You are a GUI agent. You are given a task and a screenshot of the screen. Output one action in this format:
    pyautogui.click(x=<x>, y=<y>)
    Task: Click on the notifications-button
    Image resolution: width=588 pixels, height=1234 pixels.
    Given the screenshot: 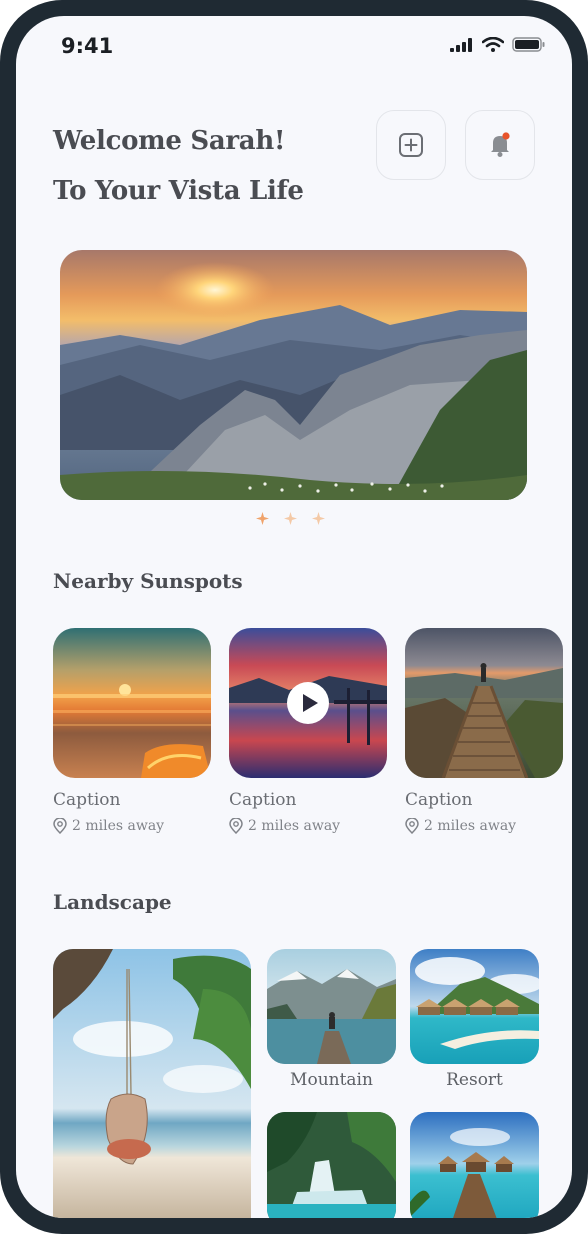 What is the action you would take?
    pyautogui.click(x=500, y=145)
    